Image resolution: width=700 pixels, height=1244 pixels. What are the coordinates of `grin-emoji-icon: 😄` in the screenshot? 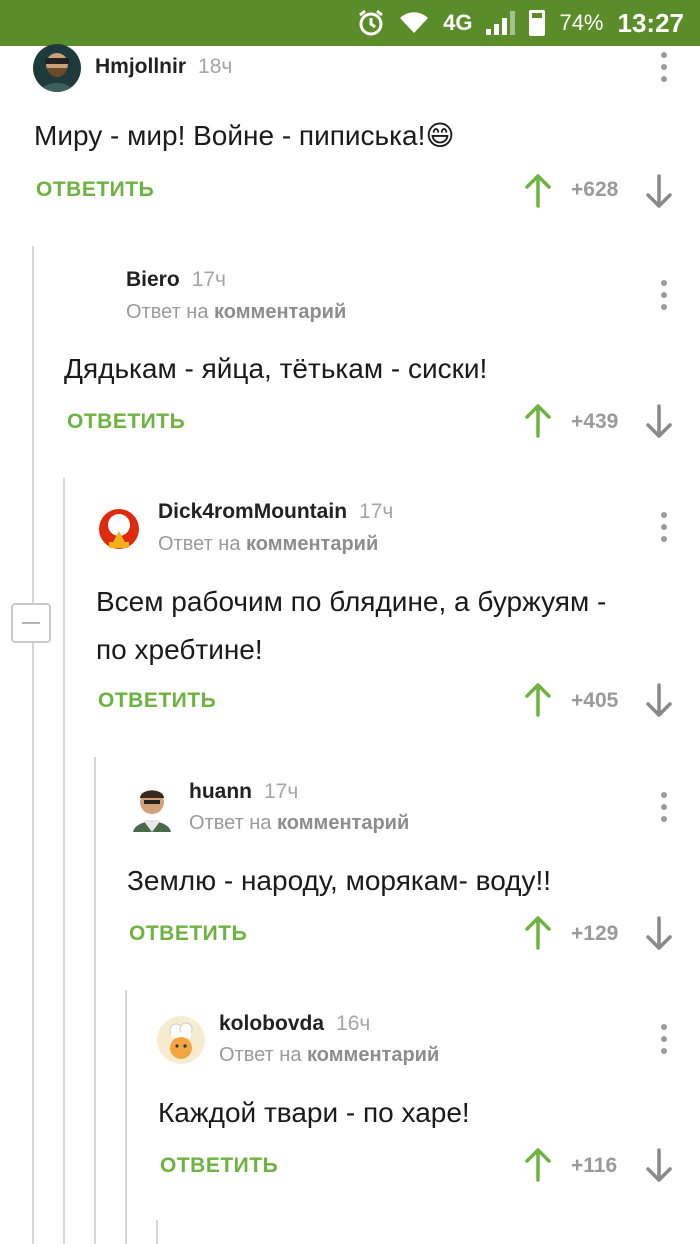 It's located at (440, 135).